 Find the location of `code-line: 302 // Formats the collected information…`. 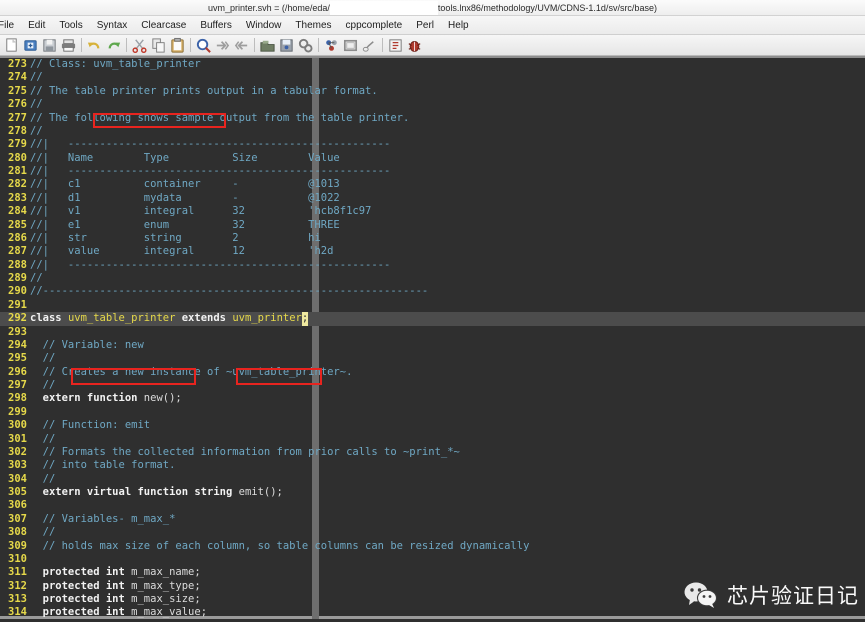

code-line: 302 // Formats the collected information… is located at coordinates (432, 452).